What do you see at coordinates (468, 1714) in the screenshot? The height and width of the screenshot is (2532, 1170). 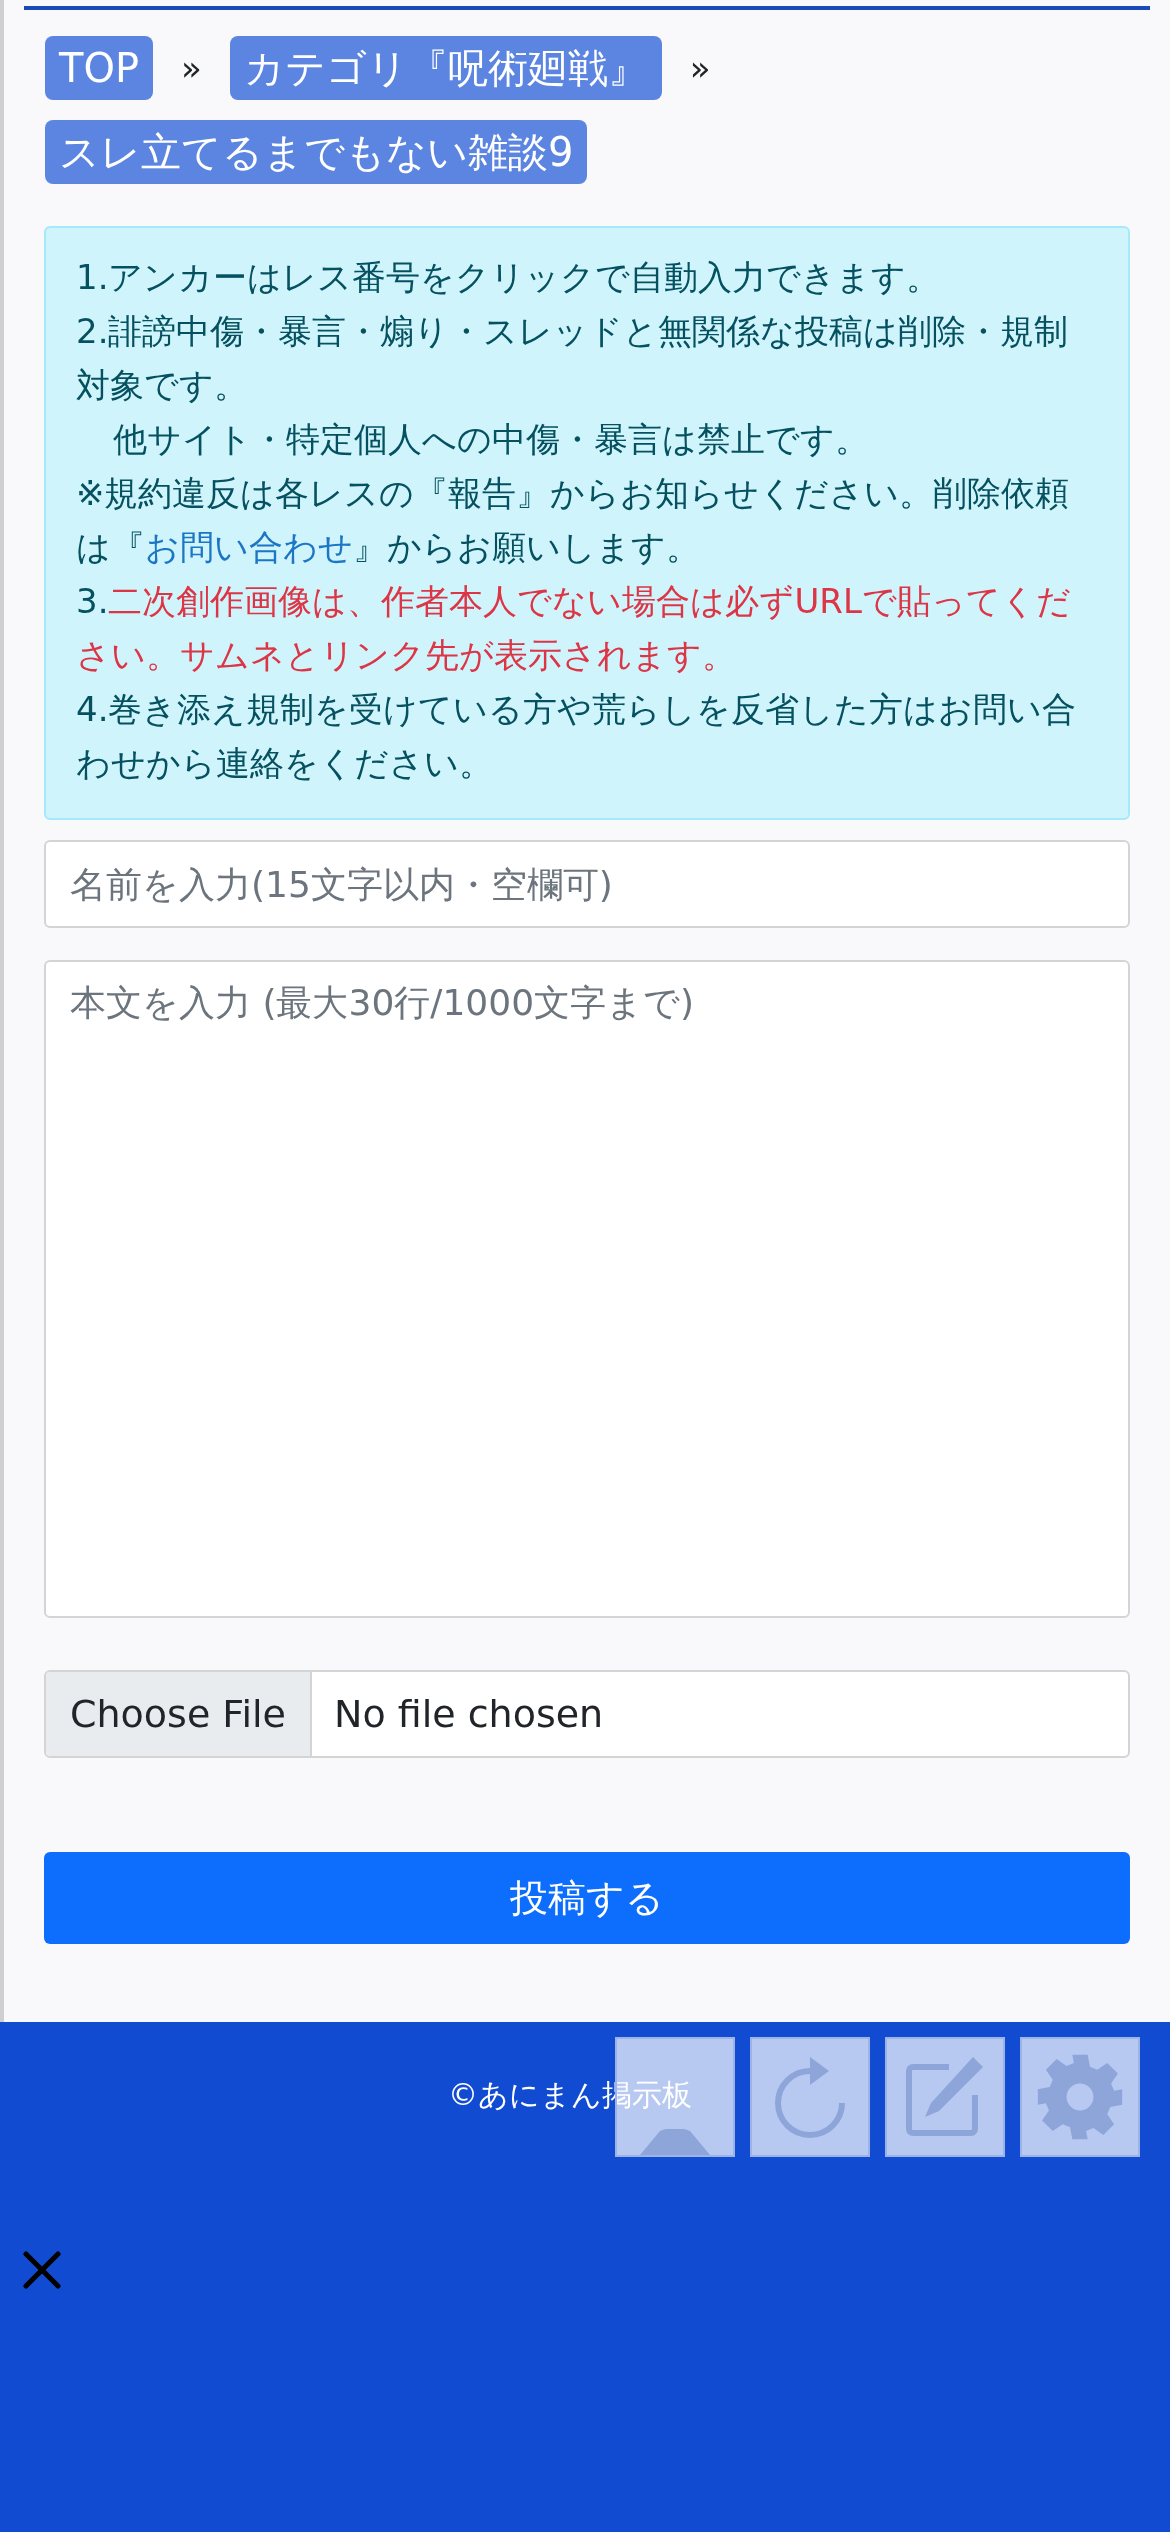 I see `file-status: No file chosen` at bounding box center [468, 1714].